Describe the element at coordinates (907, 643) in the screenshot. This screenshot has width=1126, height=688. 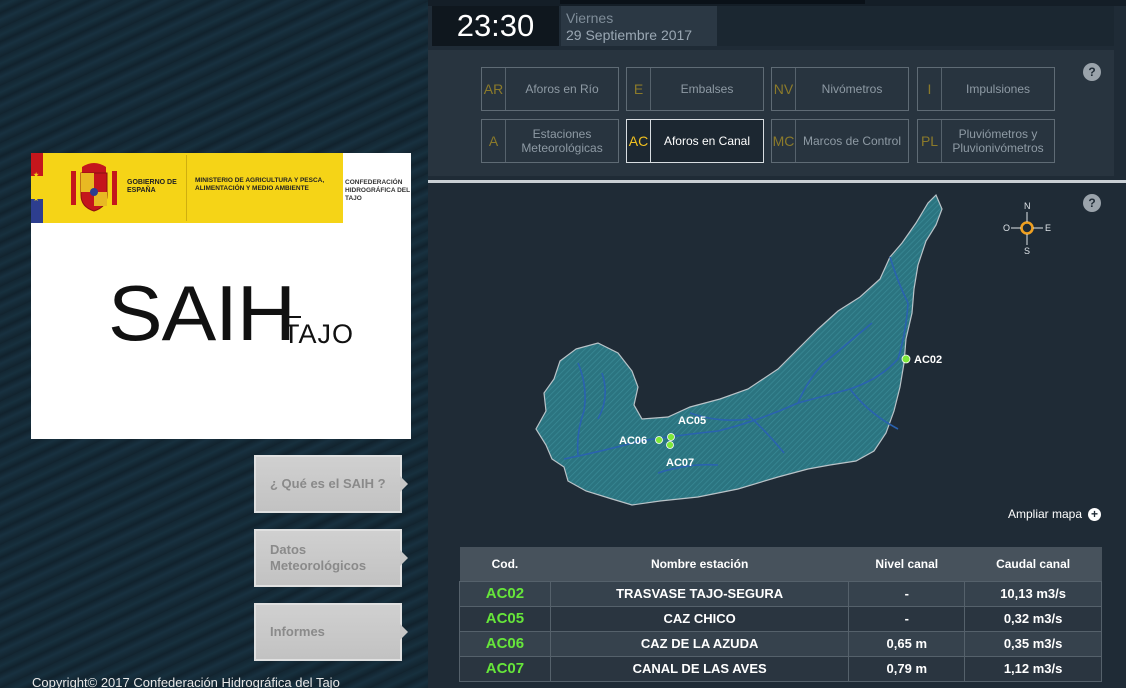
I see `cell-nivel: 0,65 m` at that location.